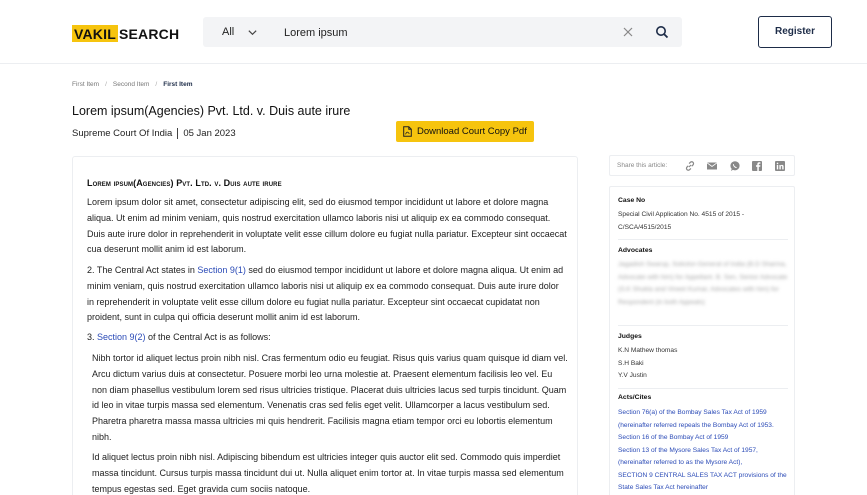 This screenshot has width=867, height=495. Describe the element at coordinates (228, 32) in the screenshot. I see `search-category-label: All` at that location.